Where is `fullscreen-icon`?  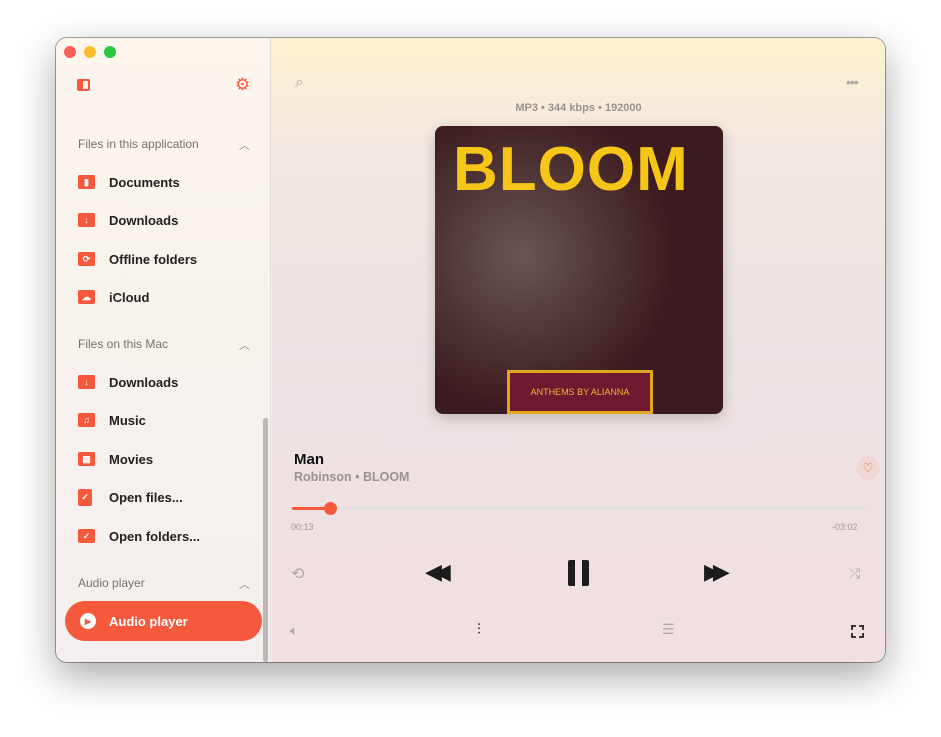
fullscreen-icon is located at coordinates (857, 631).